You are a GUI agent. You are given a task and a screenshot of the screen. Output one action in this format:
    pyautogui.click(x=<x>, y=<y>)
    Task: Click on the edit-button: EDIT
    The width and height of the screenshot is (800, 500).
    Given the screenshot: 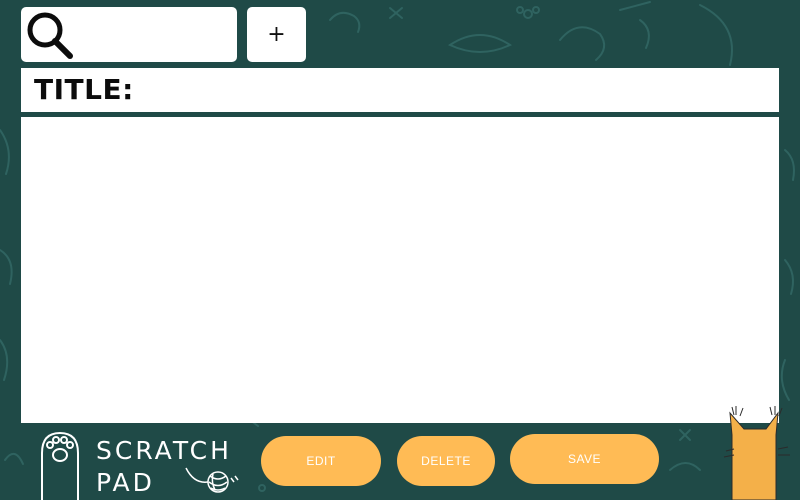 What is the action you would take?
    pyautogui.click(x=321, y=461)
    